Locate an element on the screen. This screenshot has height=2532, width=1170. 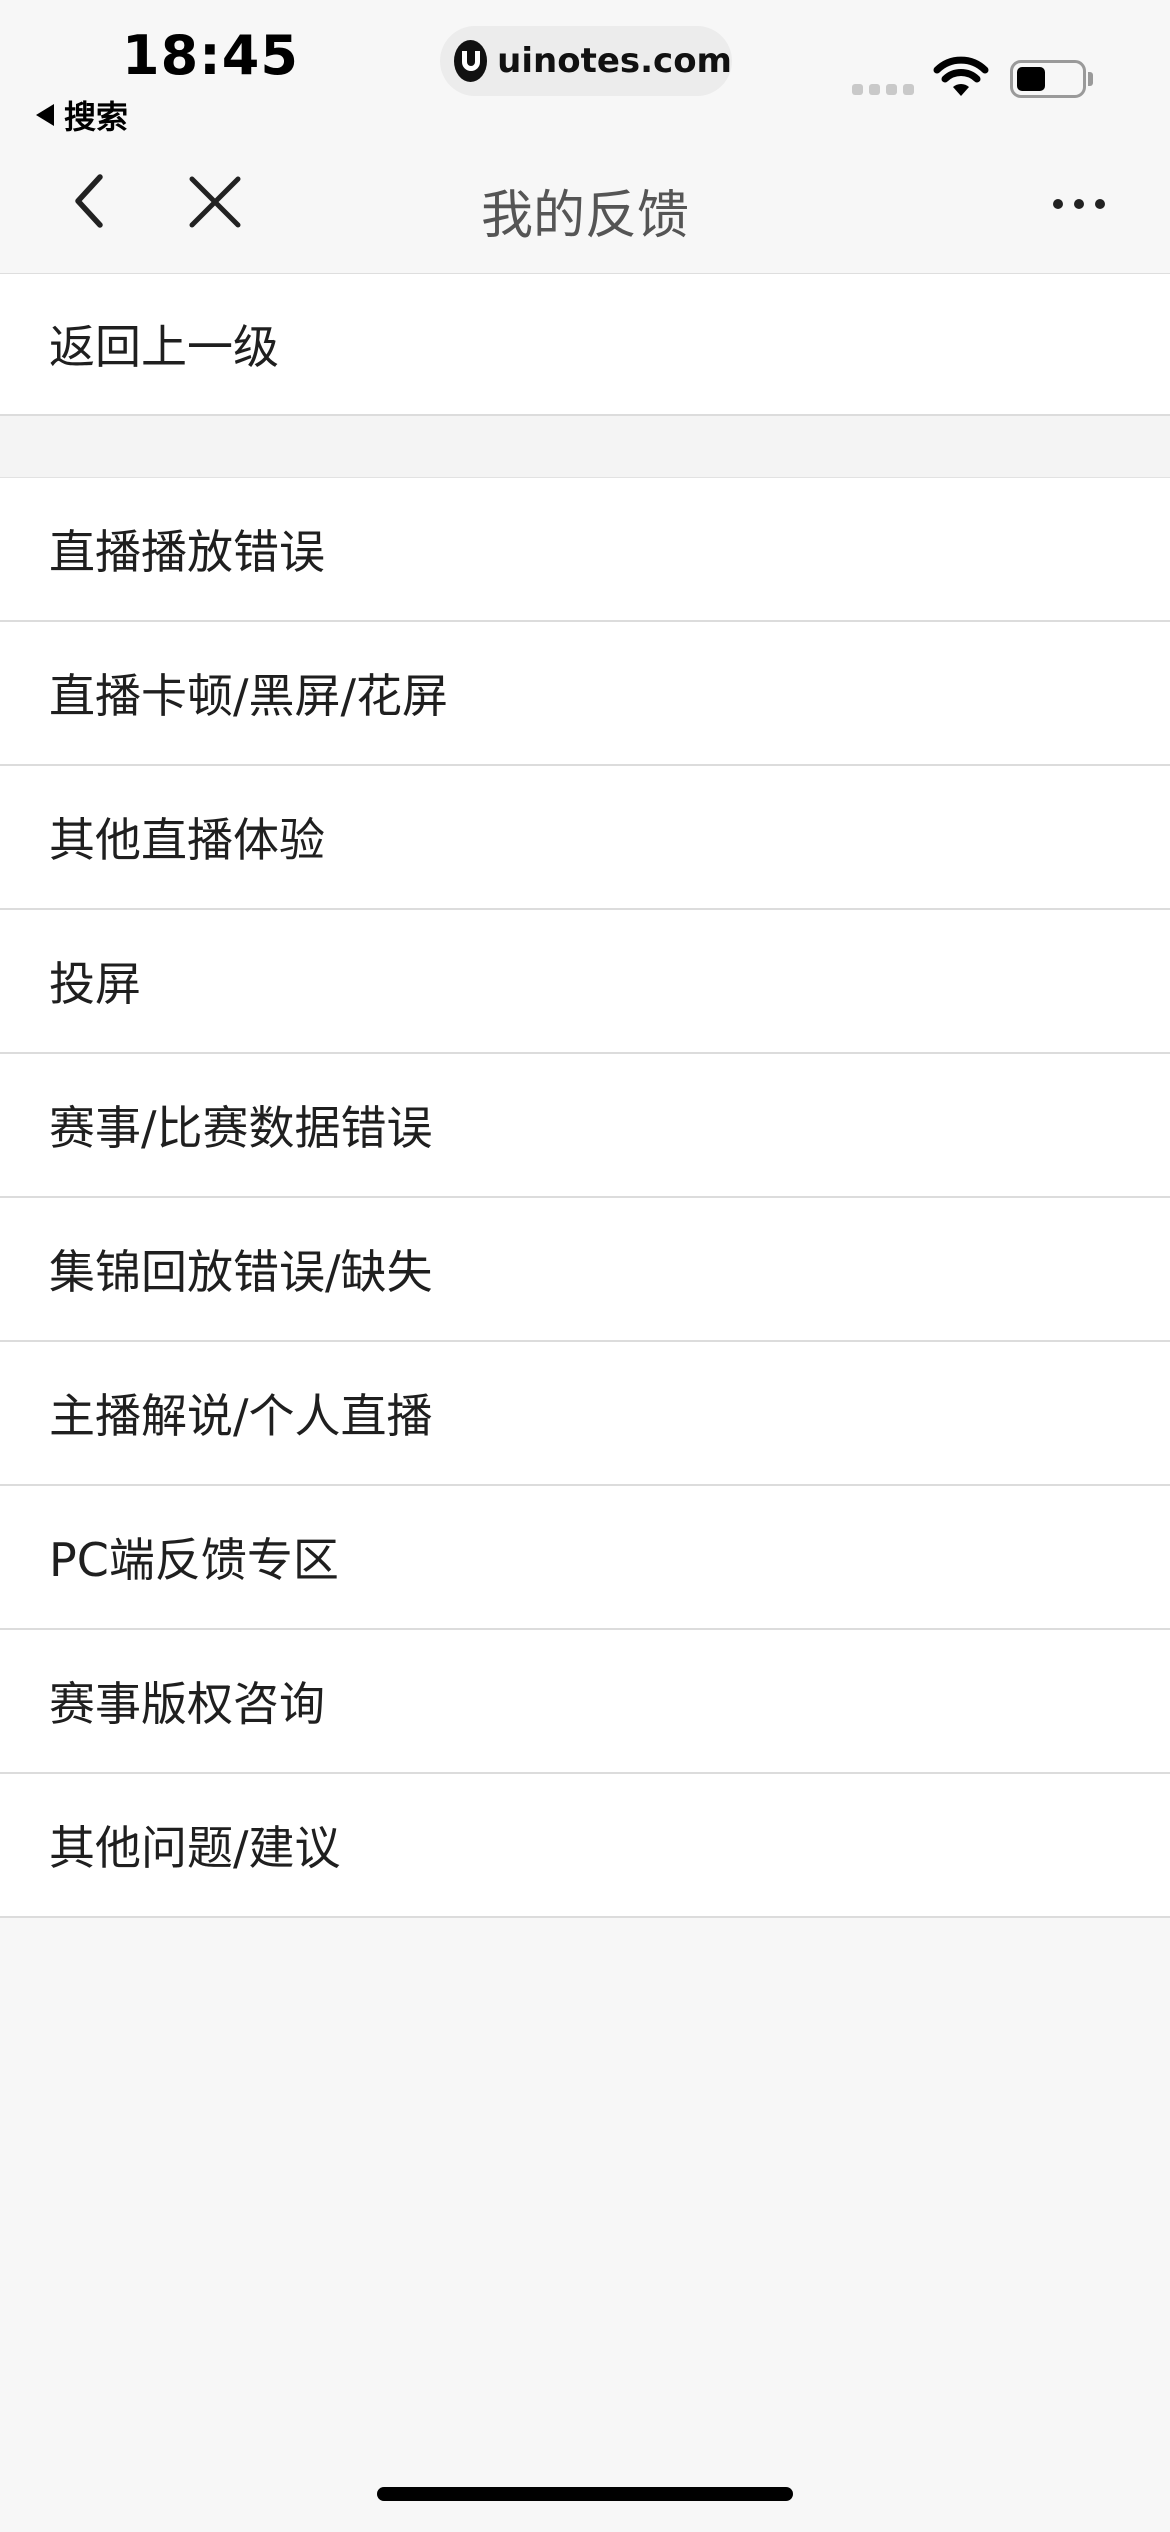
home-indicator is located at coordinates (585, 2494).